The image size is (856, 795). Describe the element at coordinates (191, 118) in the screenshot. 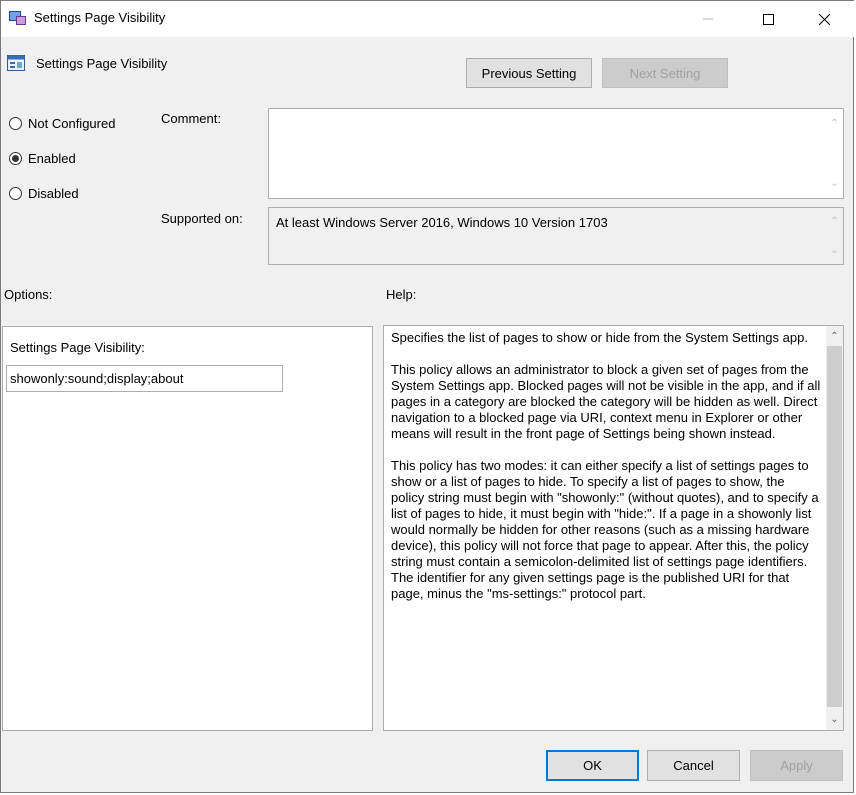

I see `comment-label: Comment:` at that location.